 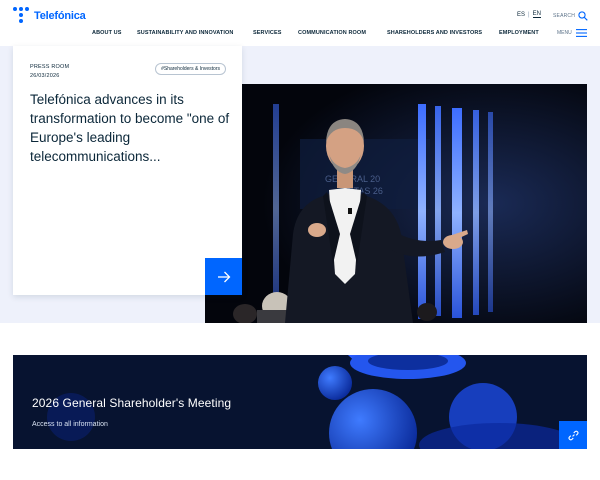 I want to click on news-date: 26/03/2026, so click(x=45, y=76).